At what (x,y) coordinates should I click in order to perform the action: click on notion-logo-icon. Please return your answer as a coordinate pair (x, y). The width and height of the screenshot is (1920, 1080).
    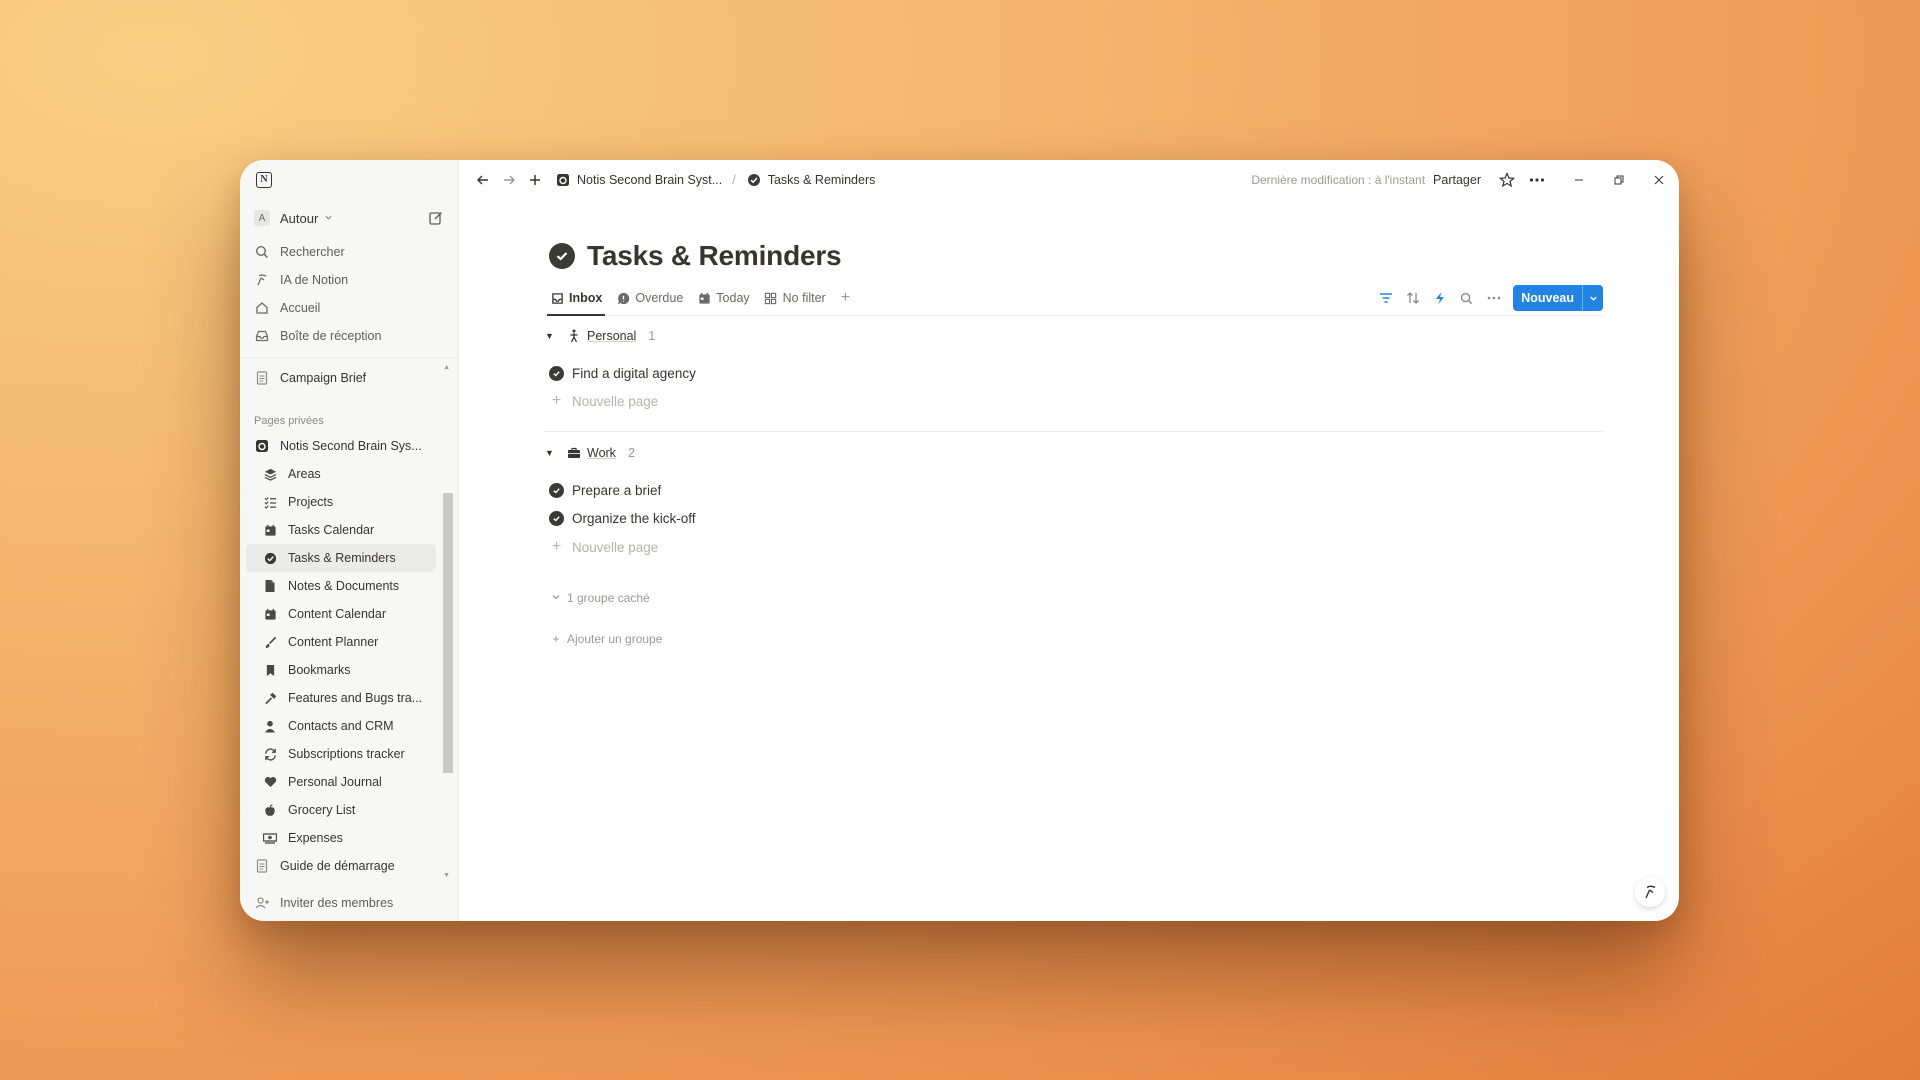
    Looking at the image, I should click on (262, 446).